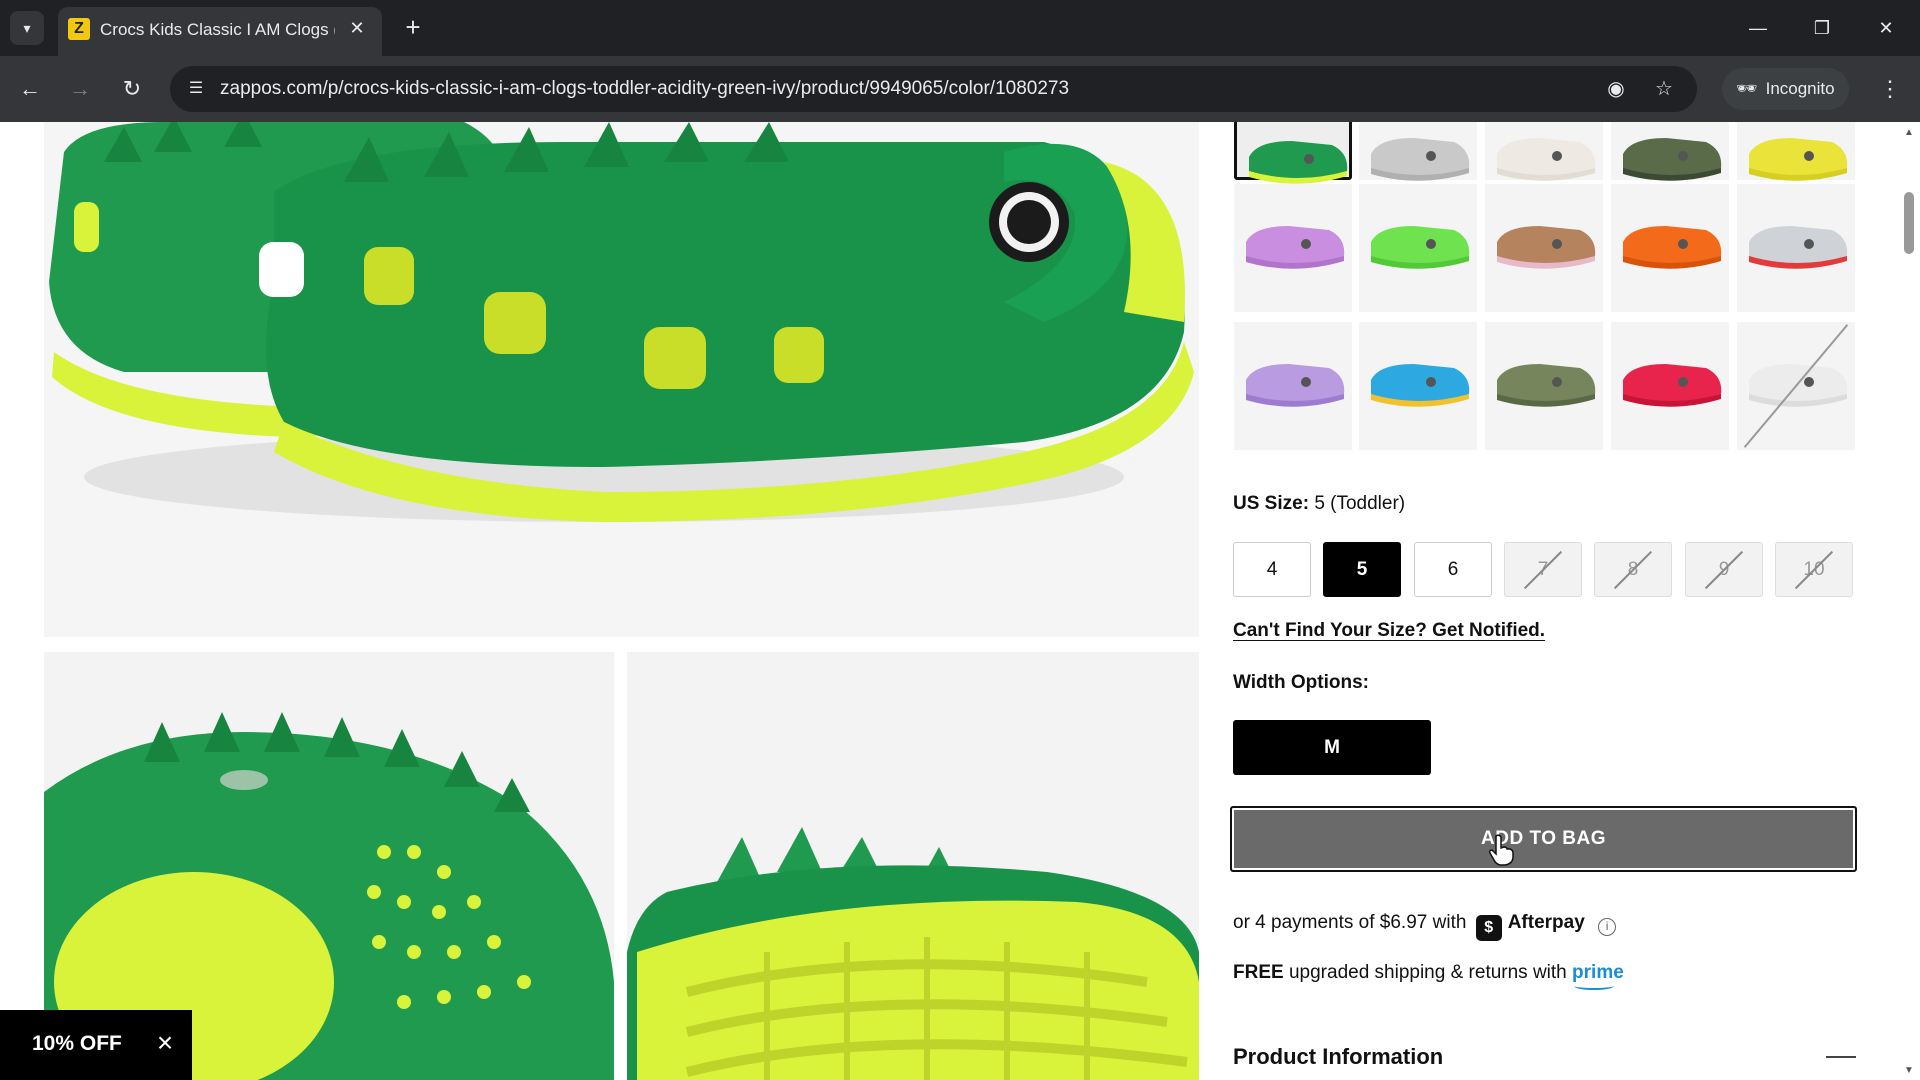 The height and width of the screenshot is (1080, 1920). Describe the element at coordinates (1362, 569) in the screenshot. I see `size-option-5: 5` at that location.